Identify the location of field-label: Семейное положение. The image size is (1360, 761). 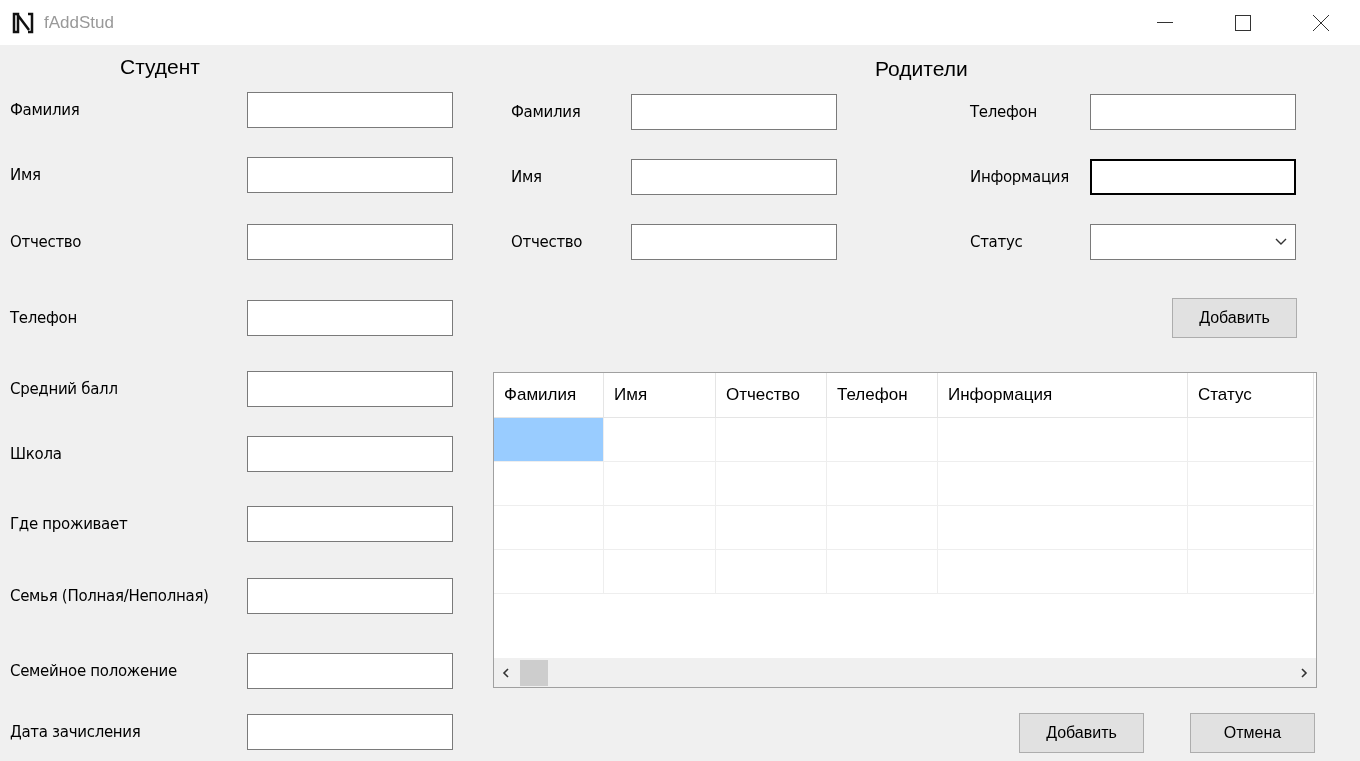
(93, 671).